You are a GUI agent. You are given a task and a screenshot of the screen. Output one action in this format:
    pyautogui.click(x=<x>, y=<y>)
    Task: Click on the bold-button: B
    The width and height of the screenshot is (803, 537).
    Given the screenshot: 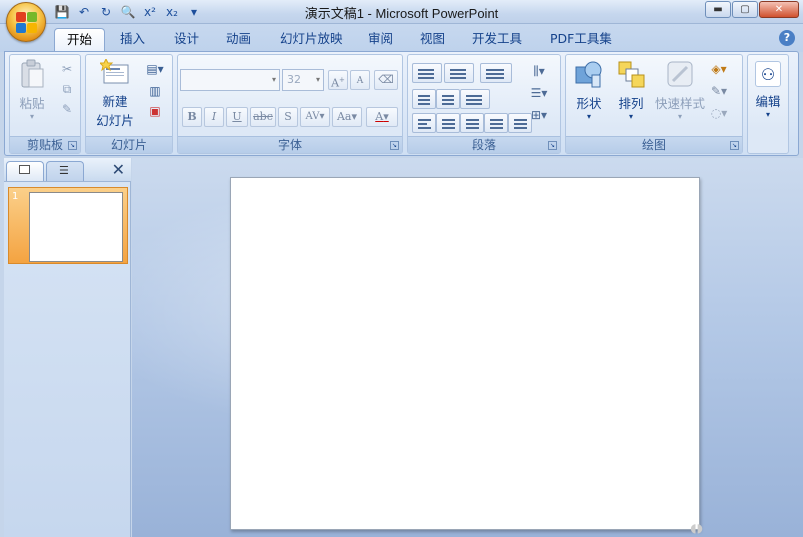 What is the action you would take?
    pyautogui.click(x=192, y=117)
    